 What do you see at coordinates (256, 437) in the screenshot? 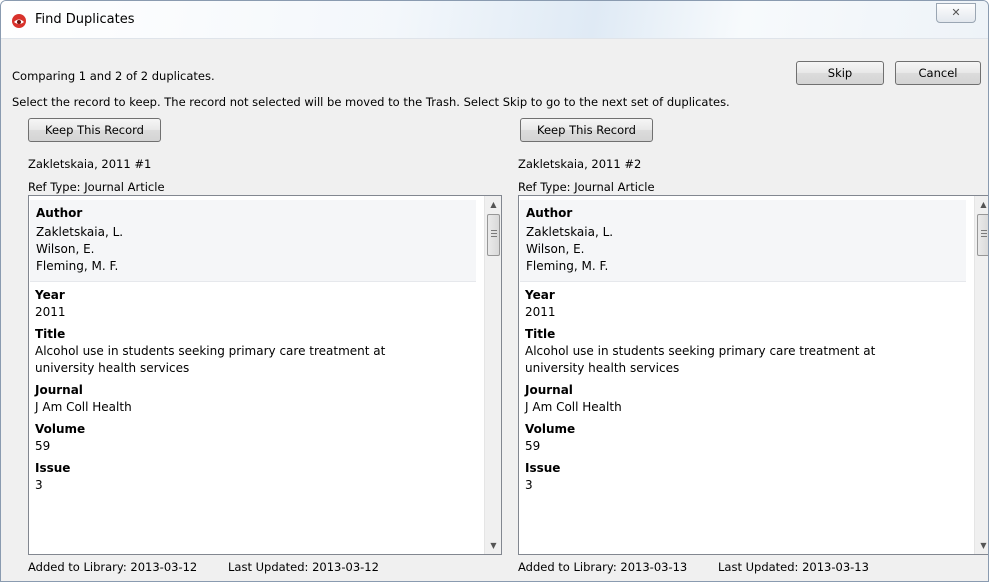
I see `record-1-volume-field: Volume 59` at bounding box center [256, 437].